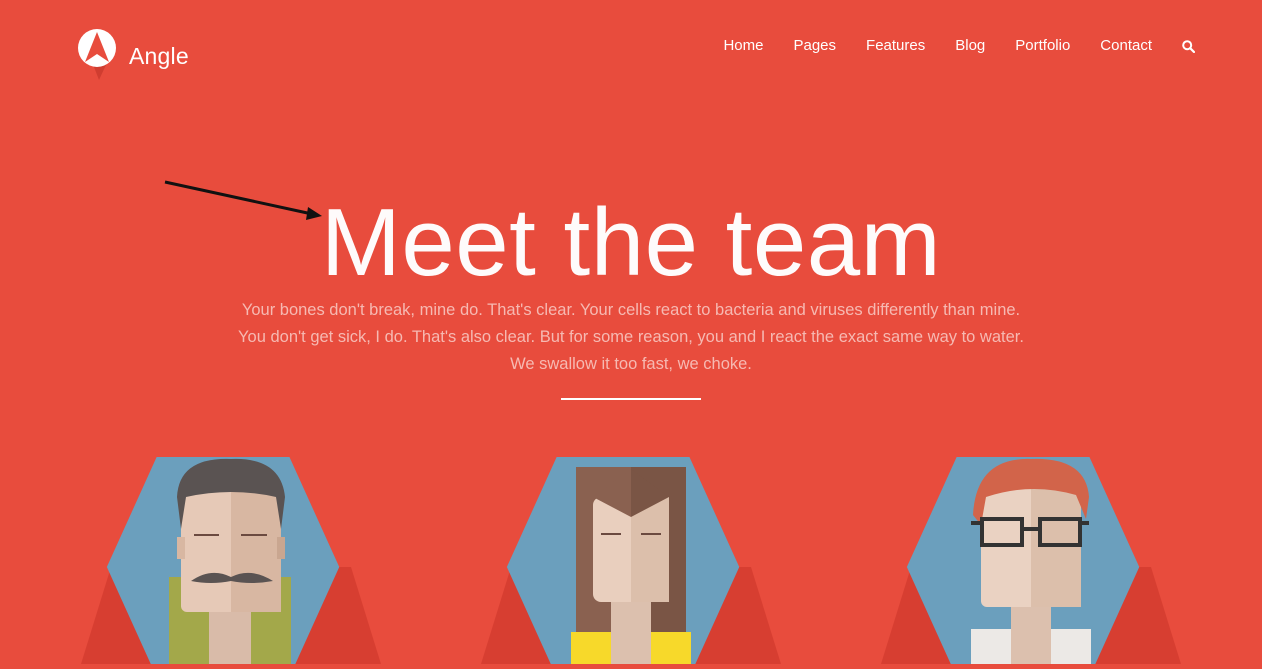 Image resolution: width=1262 pixels, height=669 pixels. Describe the element at coordinates (970, 46) in the screenshot. I see `nav-blog: Blog` at that location.